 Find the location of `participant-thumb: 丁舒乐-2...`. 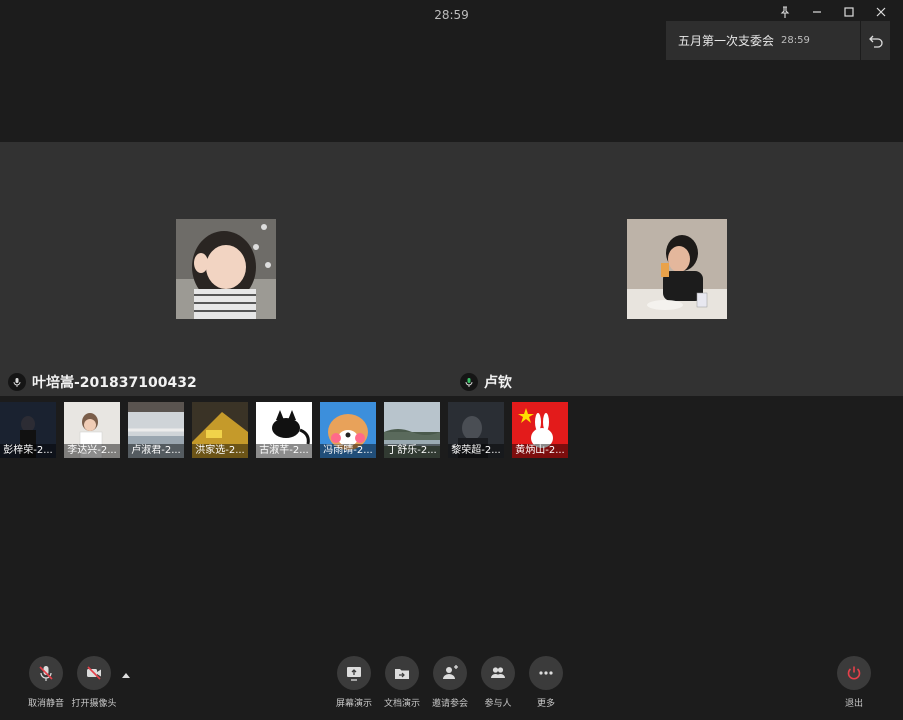

participant-thumb: 丁舒乐-2... is located at coordinates (412, 430).